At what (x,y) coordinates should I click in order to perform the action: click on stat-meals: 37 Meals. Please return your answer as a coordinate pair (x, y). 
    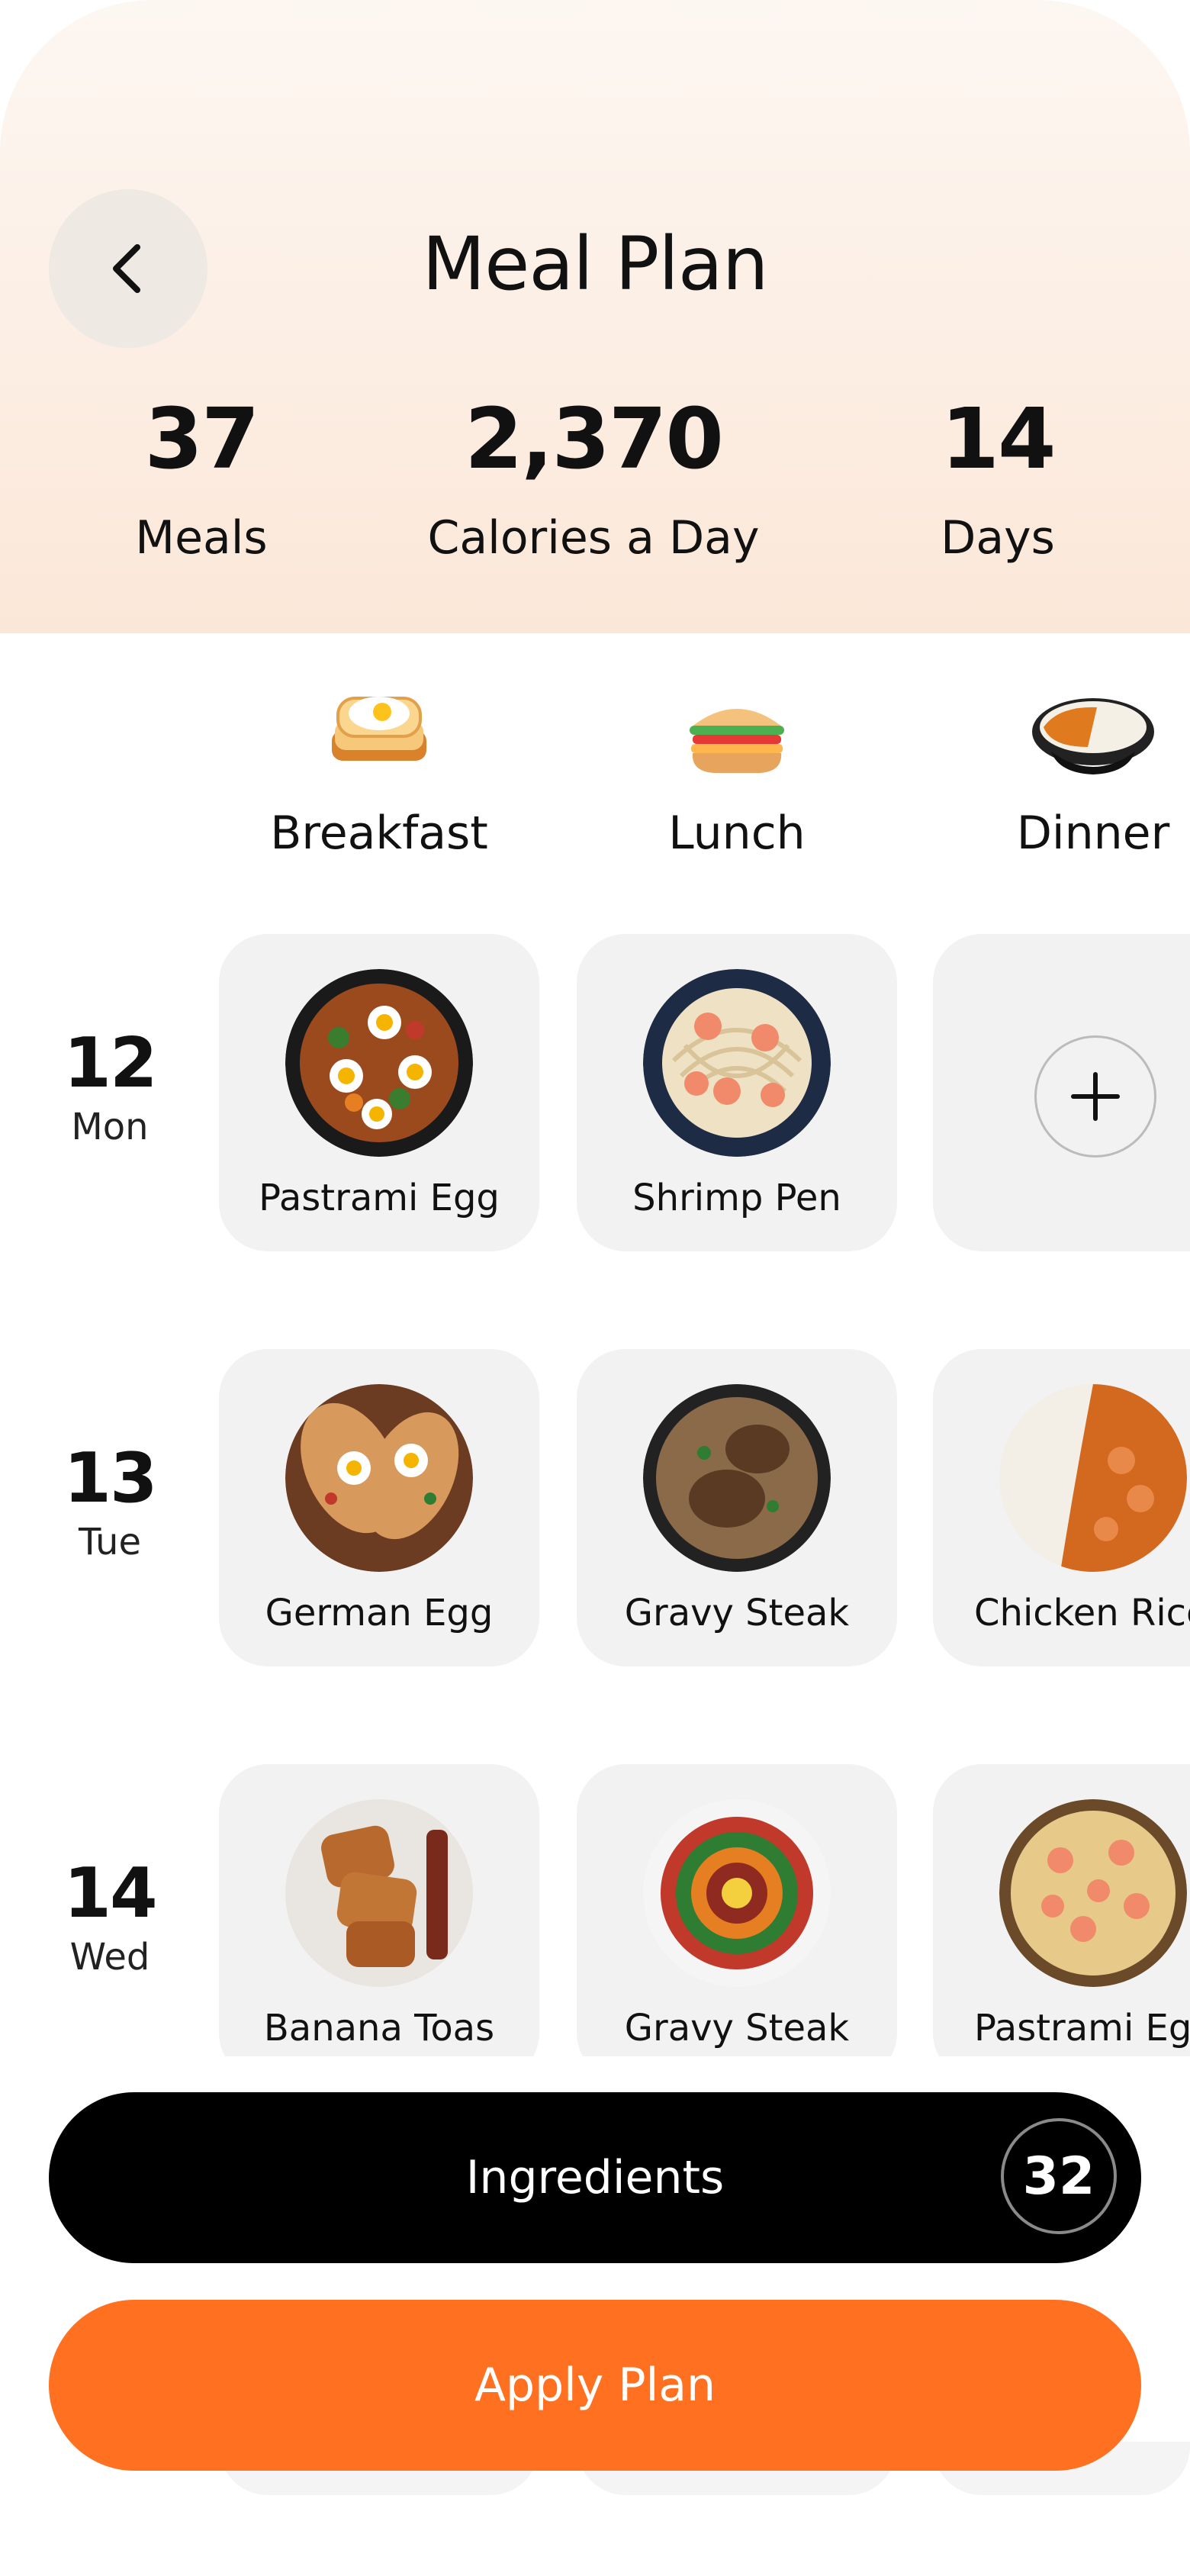
    Looking at the image, I should click on (201, 481).